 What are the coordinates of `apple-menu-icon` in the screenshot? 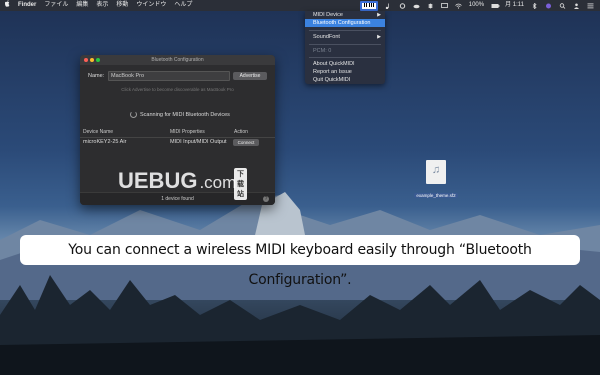 It's located at (7, 6).